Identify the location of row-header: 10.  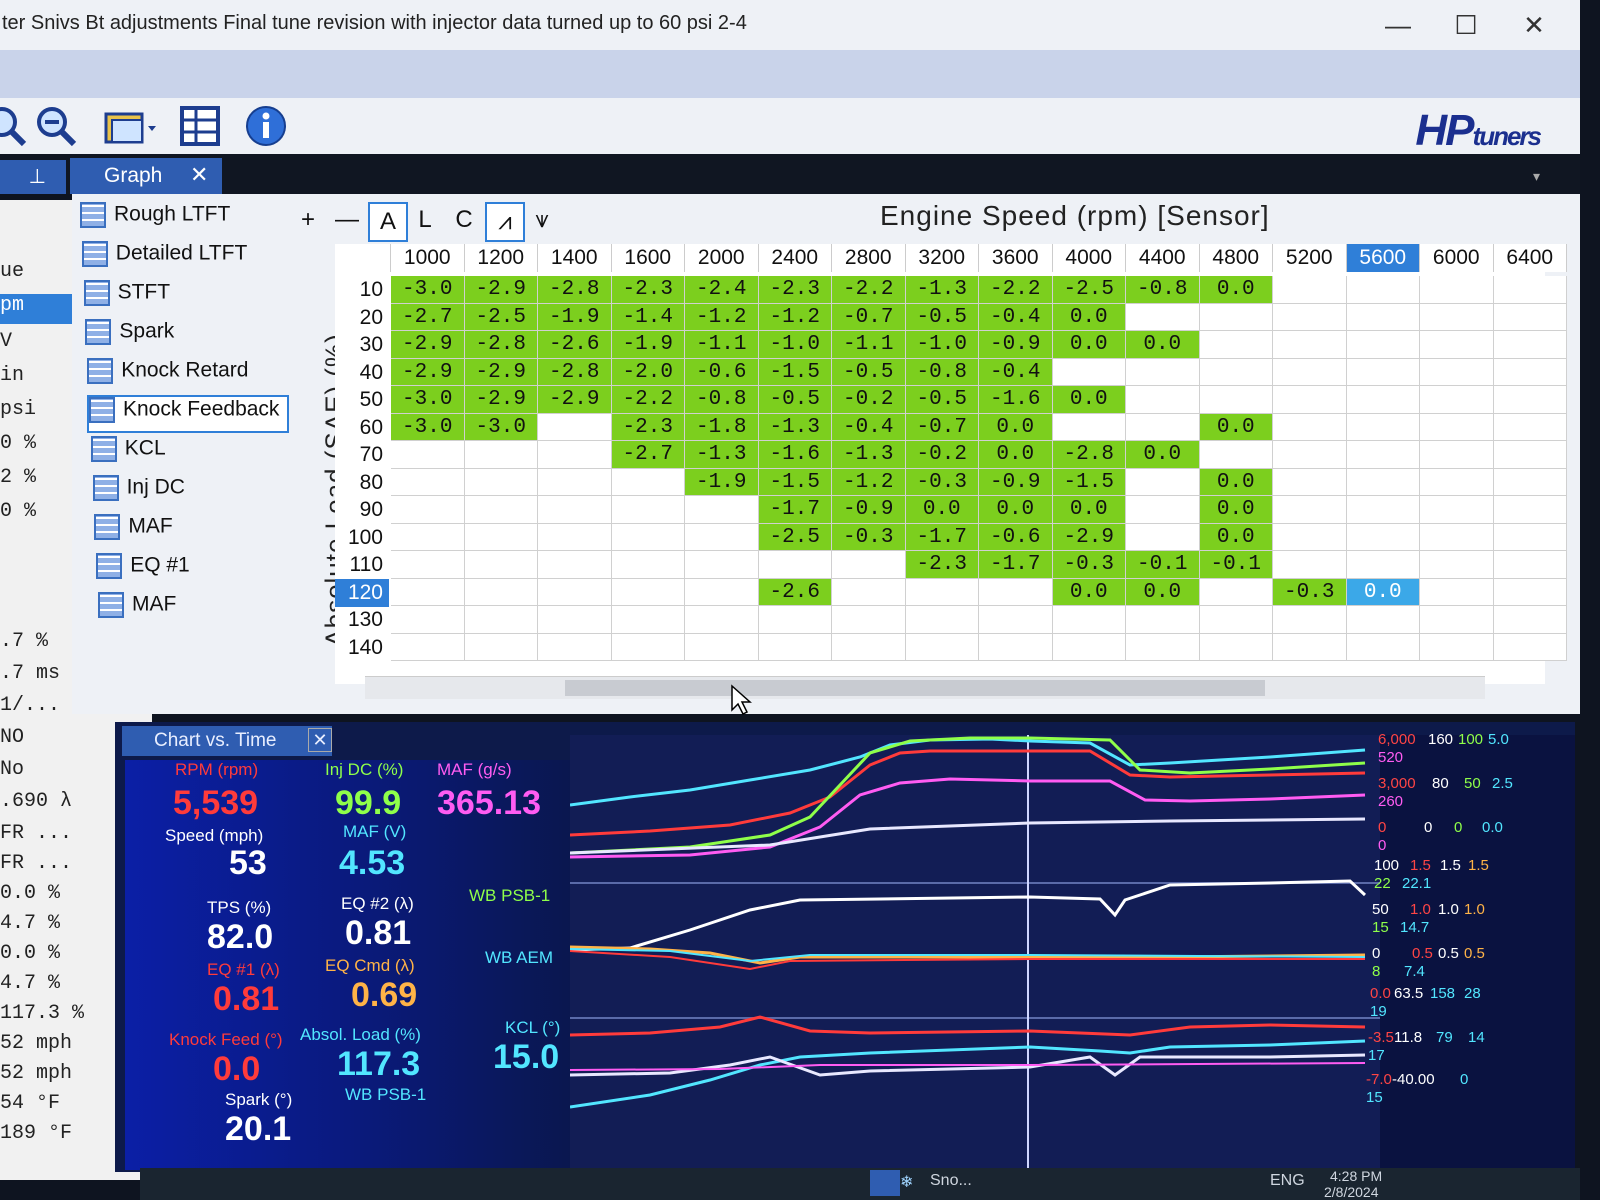
(362, 290).